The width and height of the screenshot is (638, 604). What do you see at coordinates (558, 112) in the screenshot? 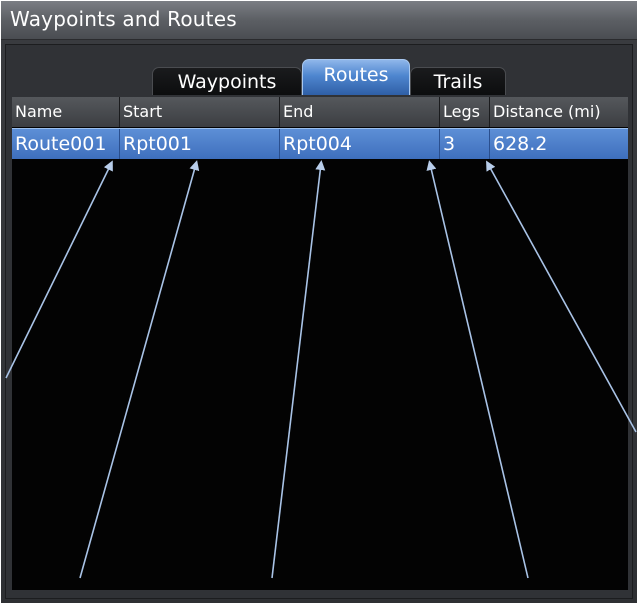
I see `column-header-distance: Distance (mi)` at bounding box center [558, 112].